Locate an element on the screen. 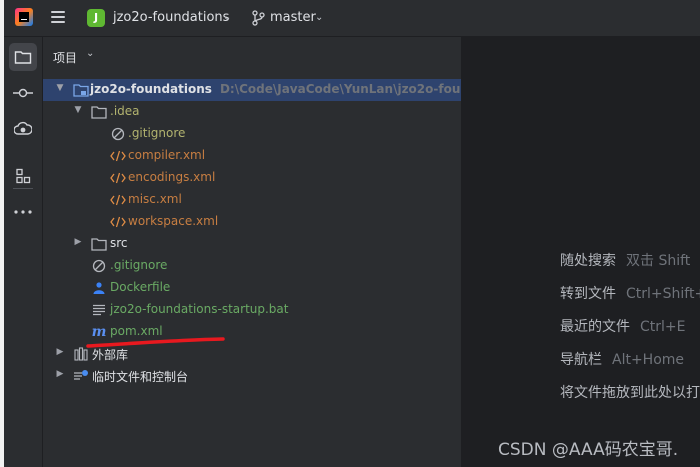 The image size is (700, 467). cloud-services-icon is located at coordinates (23, 129).